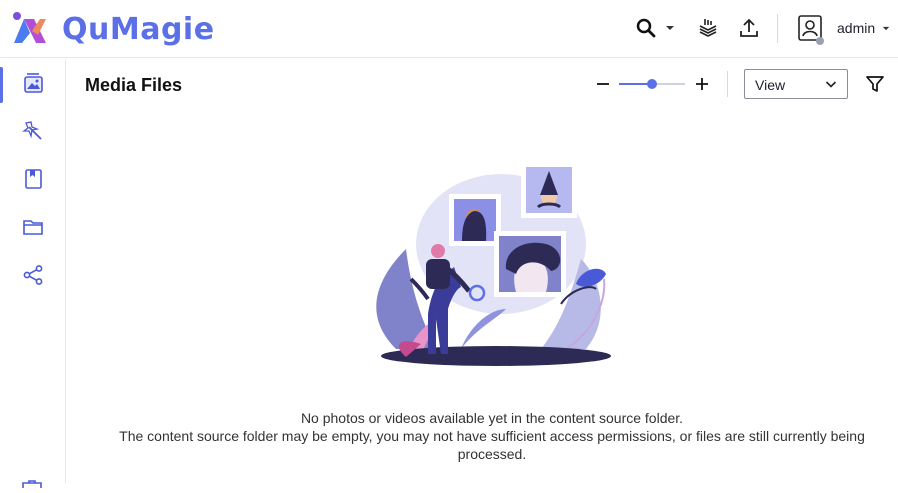  I want to click on header-divider, so click(777, 28).